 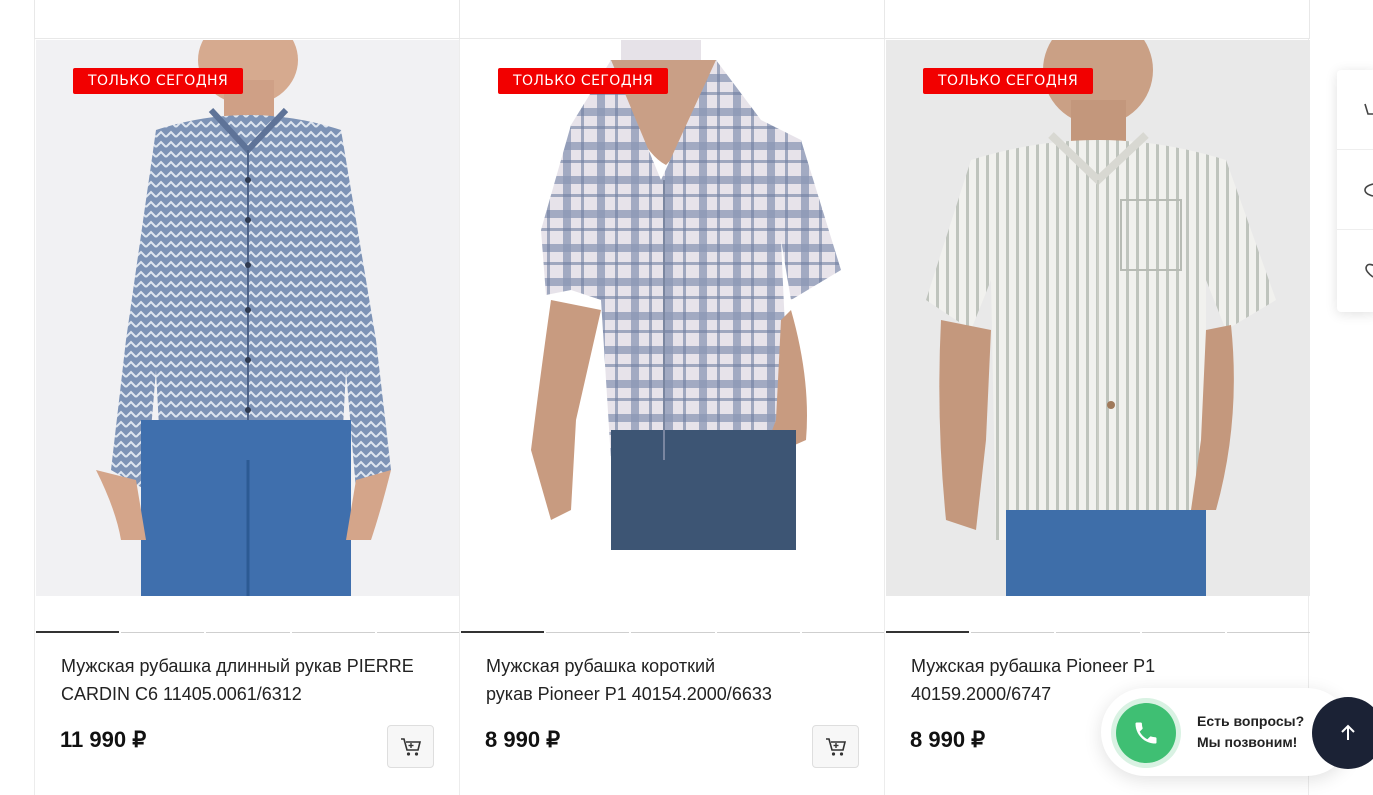 I want to click on heart-icon, so click(x=1369, y=270).